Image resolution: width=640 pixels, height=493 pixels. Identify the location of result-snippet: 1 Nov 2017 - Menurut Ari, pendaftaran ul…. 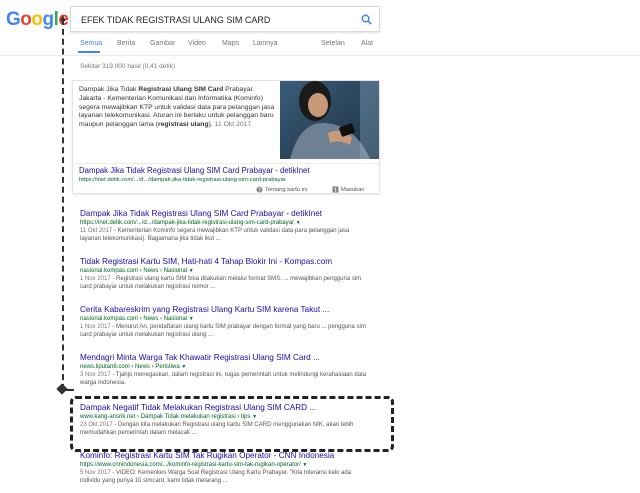
(223, 331).